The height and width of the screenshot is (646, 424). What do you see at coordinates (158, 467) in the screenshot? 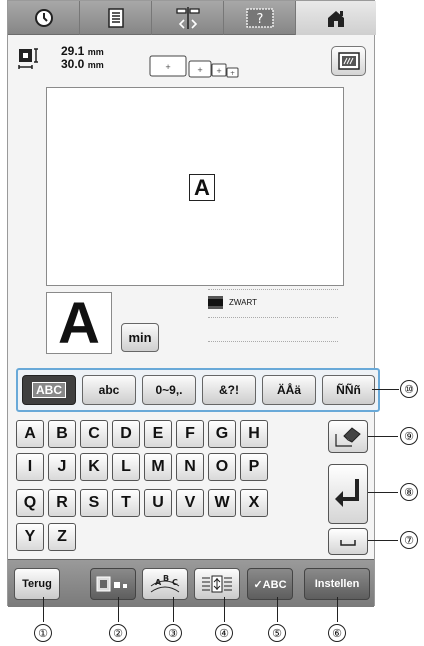
I see `key-m: M` at bounding box center [158, 467].